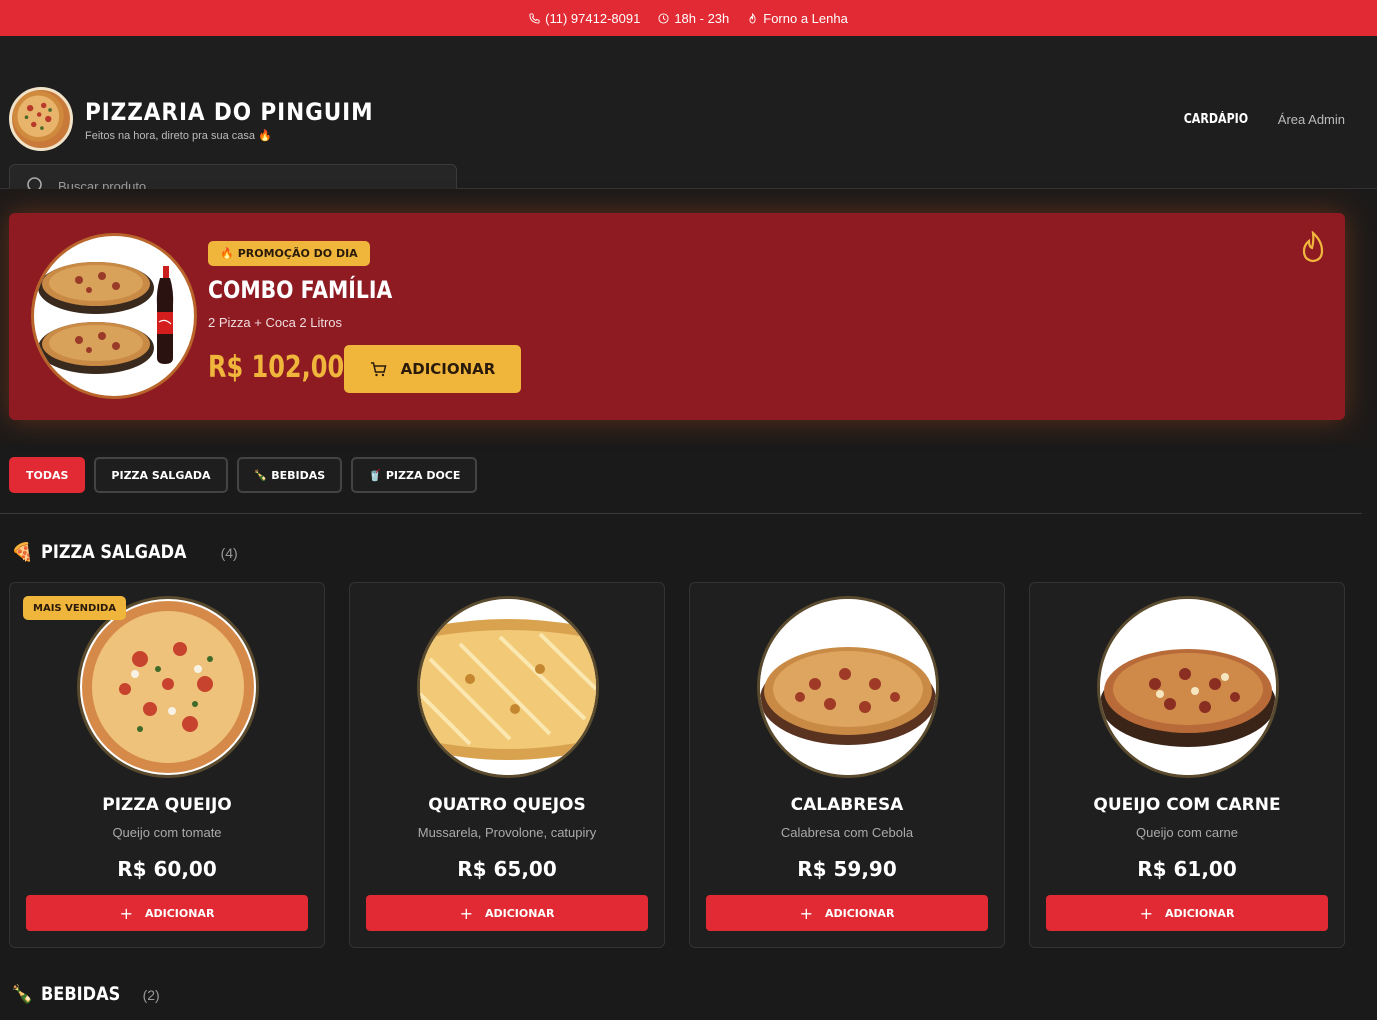 Image resolution: width=1377 pixels, height=1020 pixels. What do you see at coordinates (847, 805) in the screenshot?
I see `product-name: CALABRESA` at bounding box center [847, 805].